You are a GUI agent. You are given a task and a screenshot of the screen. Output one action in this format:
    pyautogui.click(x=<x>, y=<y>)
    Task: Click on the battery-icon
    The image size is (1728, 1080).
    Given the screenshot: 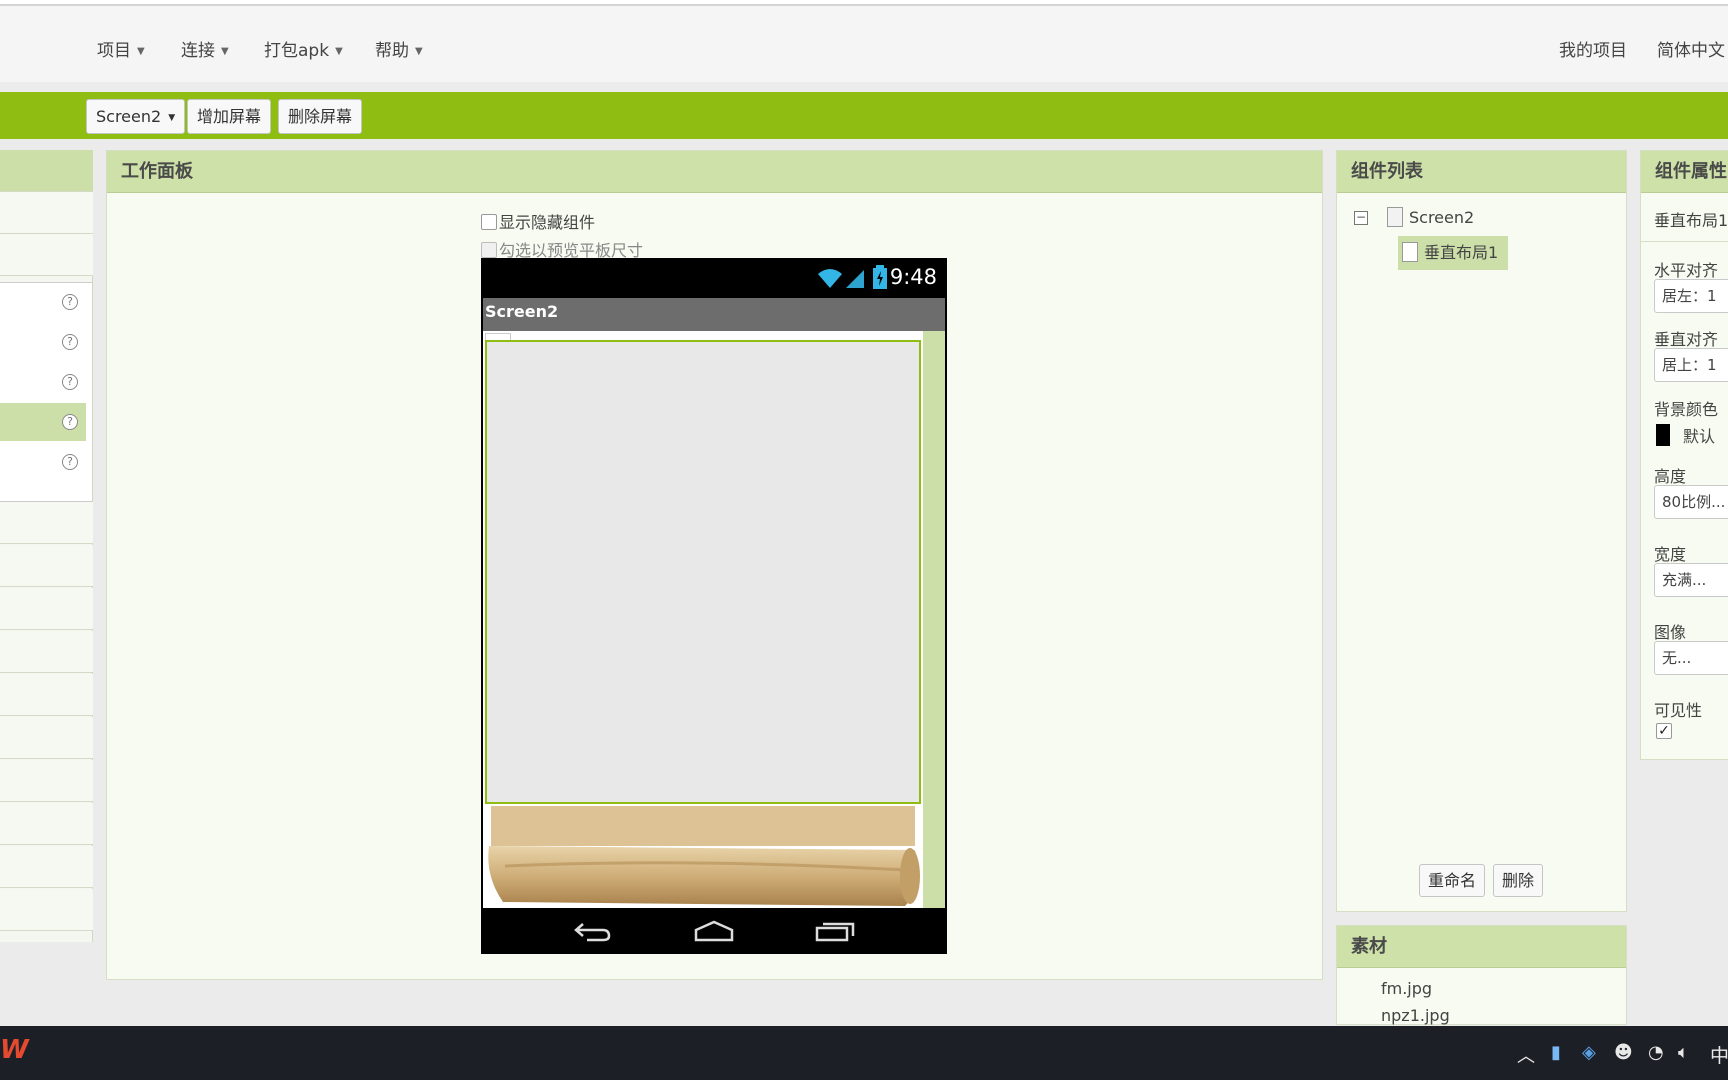 What is the action you would take?
    pyautogui.click(x=880, y=277)
    